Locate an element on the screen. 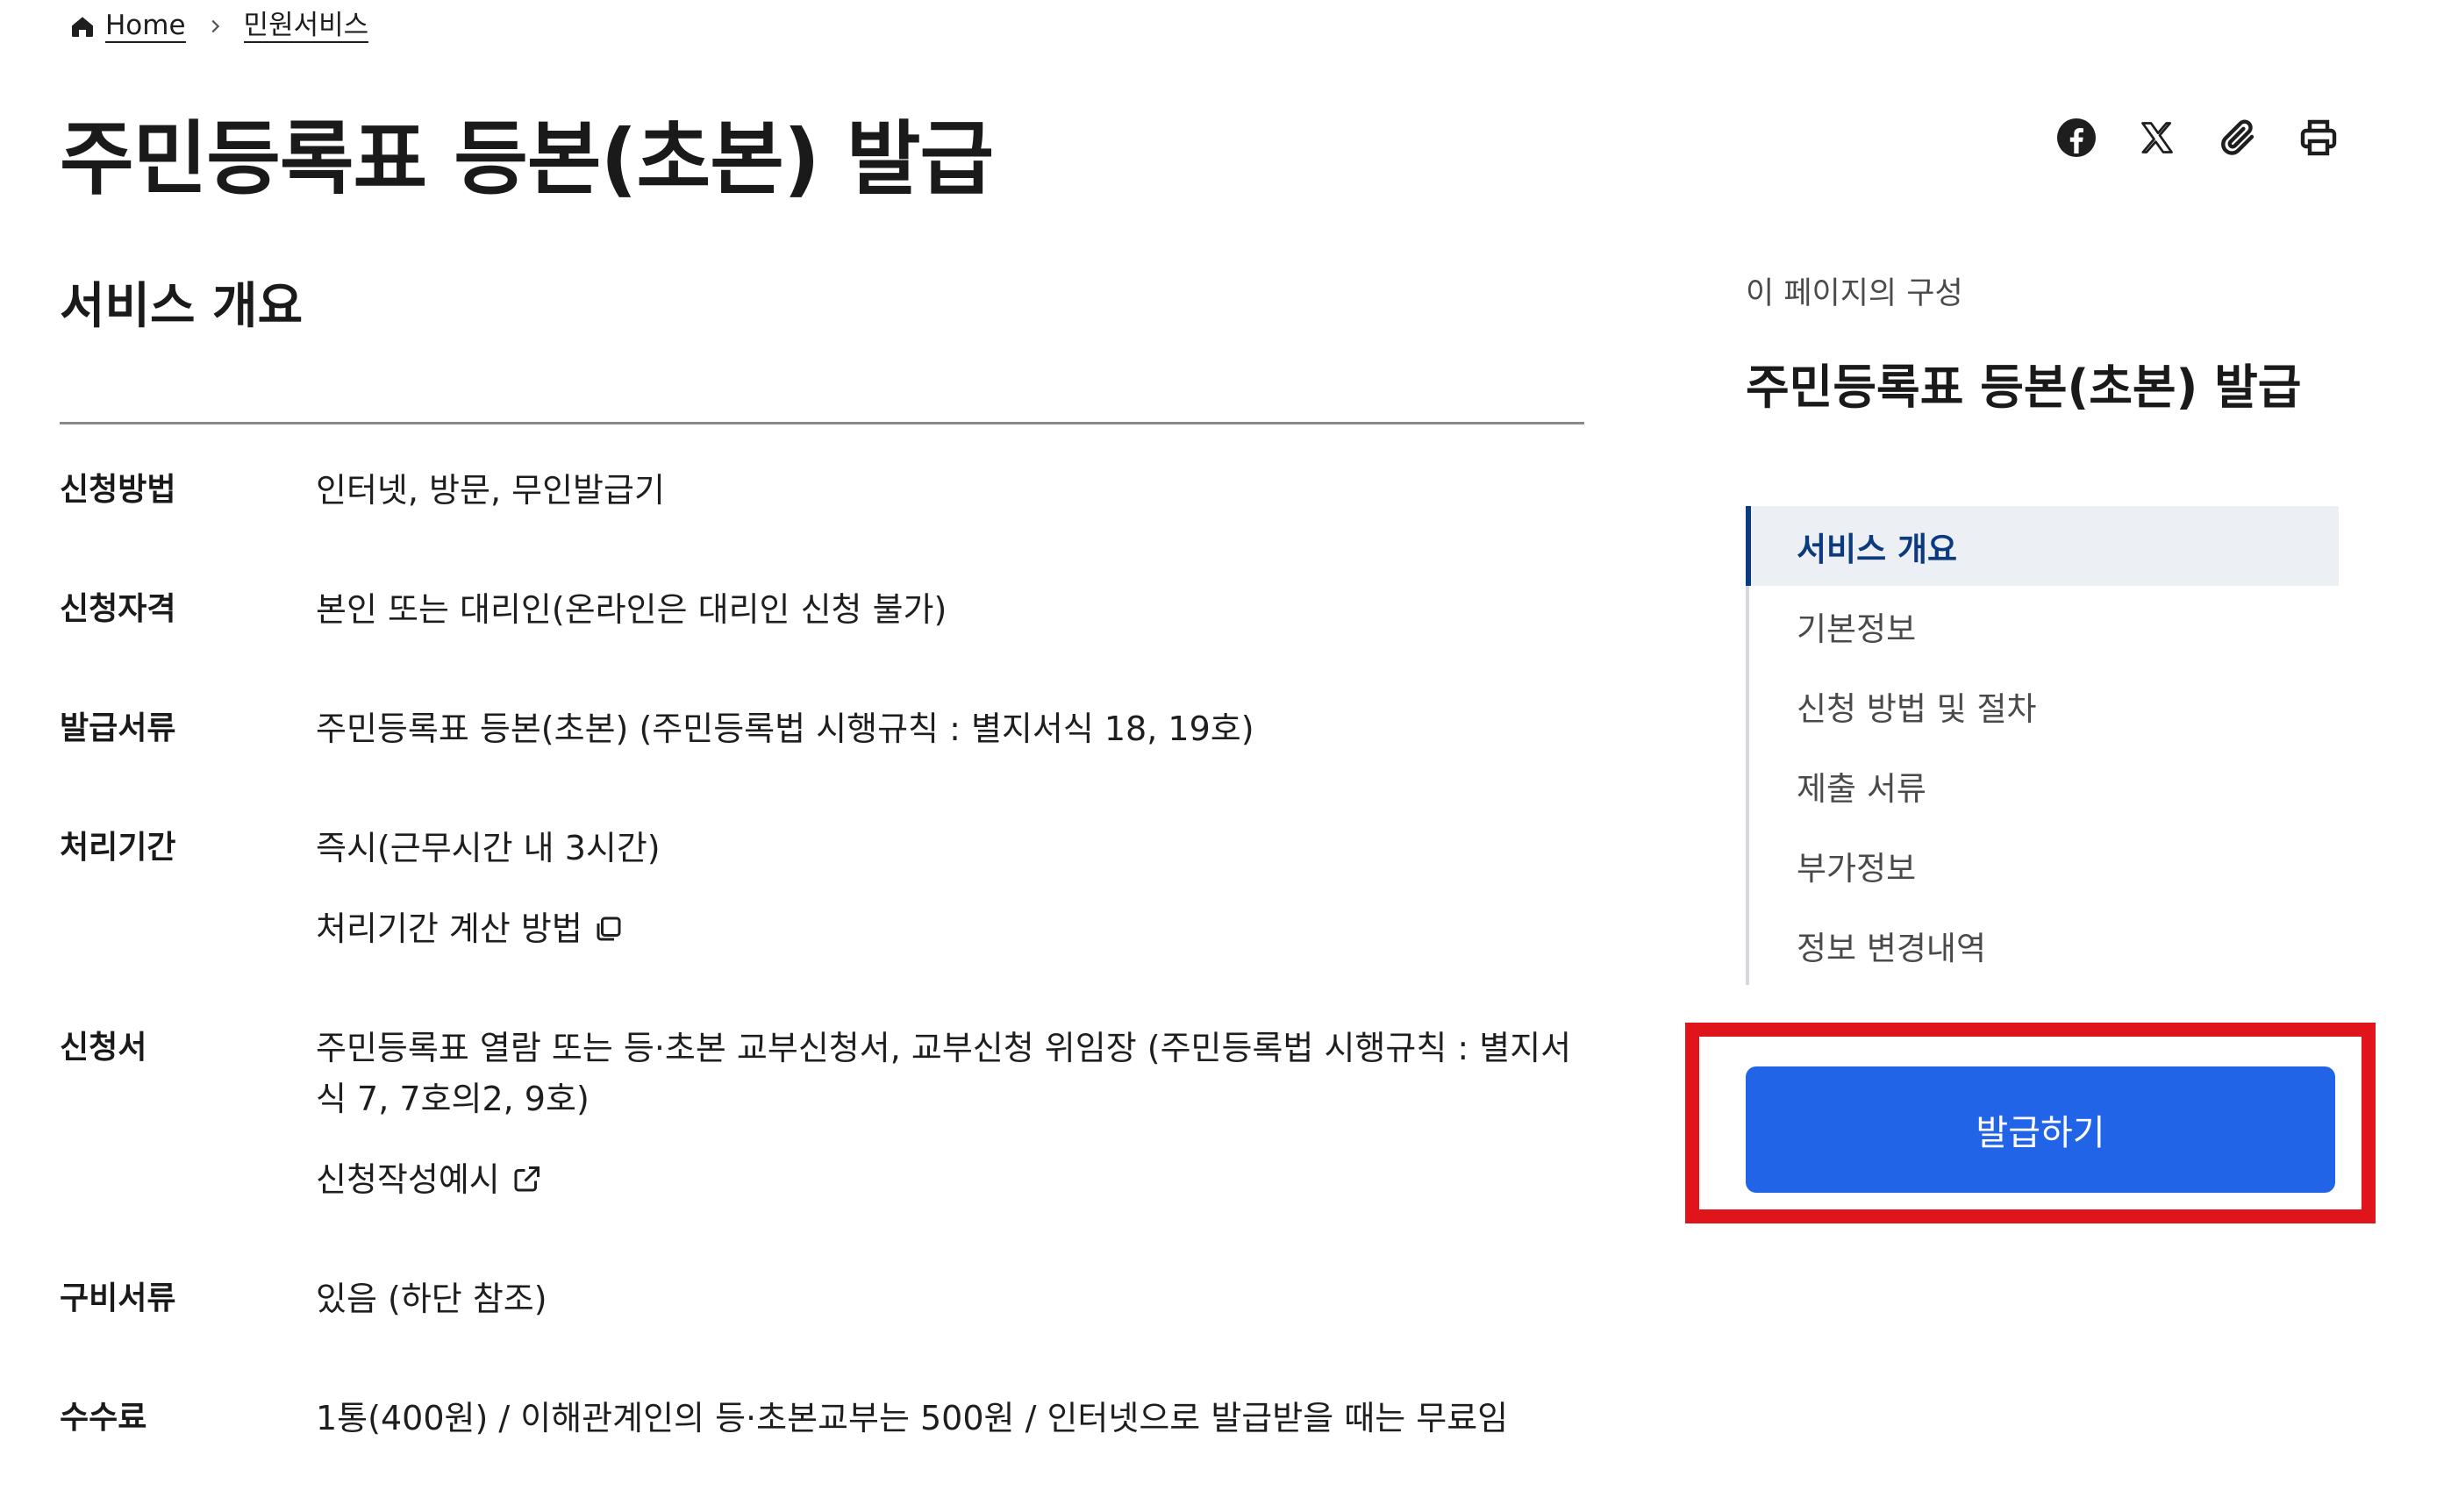 The image size is (2451, 1512). toc-caption: 이 페이지의 구성 is located at coordinates (1854, 293).